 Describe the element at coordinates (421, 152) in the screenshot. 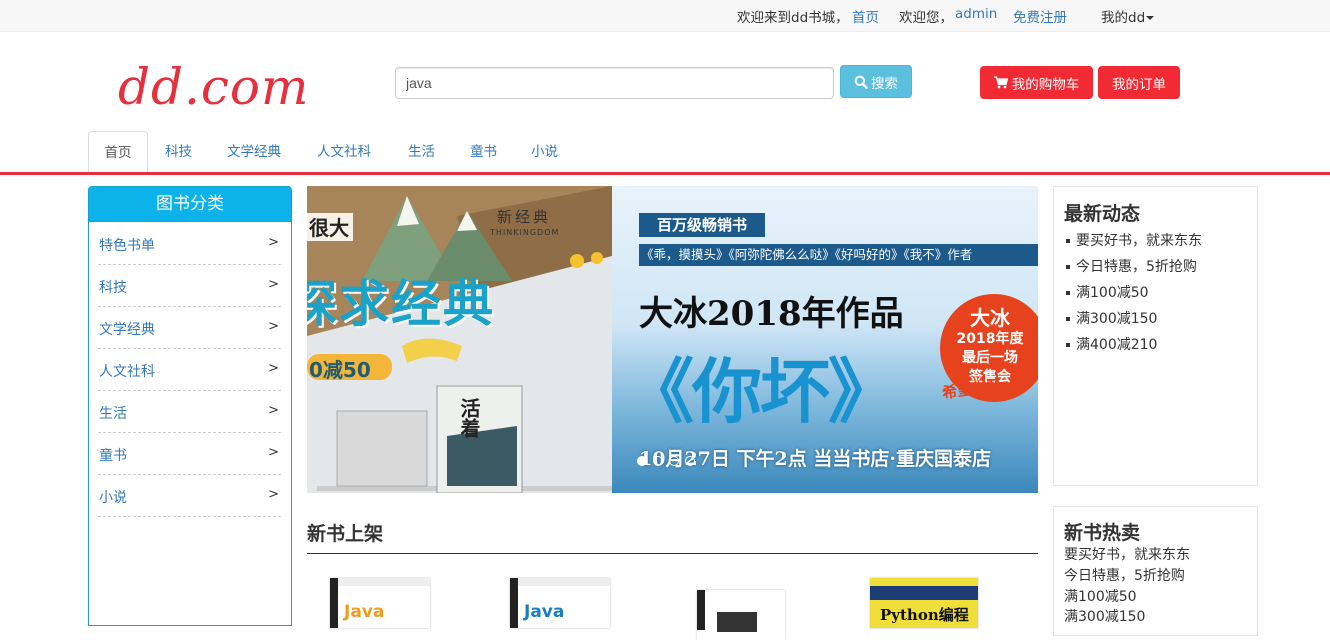

I see `tab-life: 生活` at that location.